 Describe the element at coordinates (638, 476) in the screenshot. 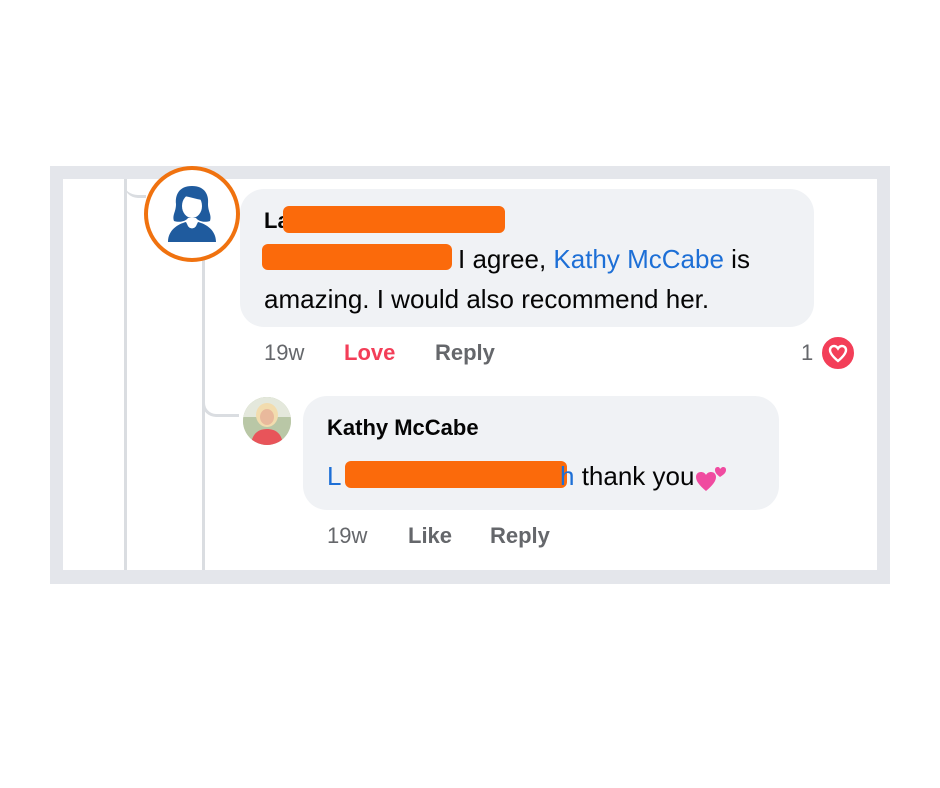

I see `reply-text: thank you` at that location.